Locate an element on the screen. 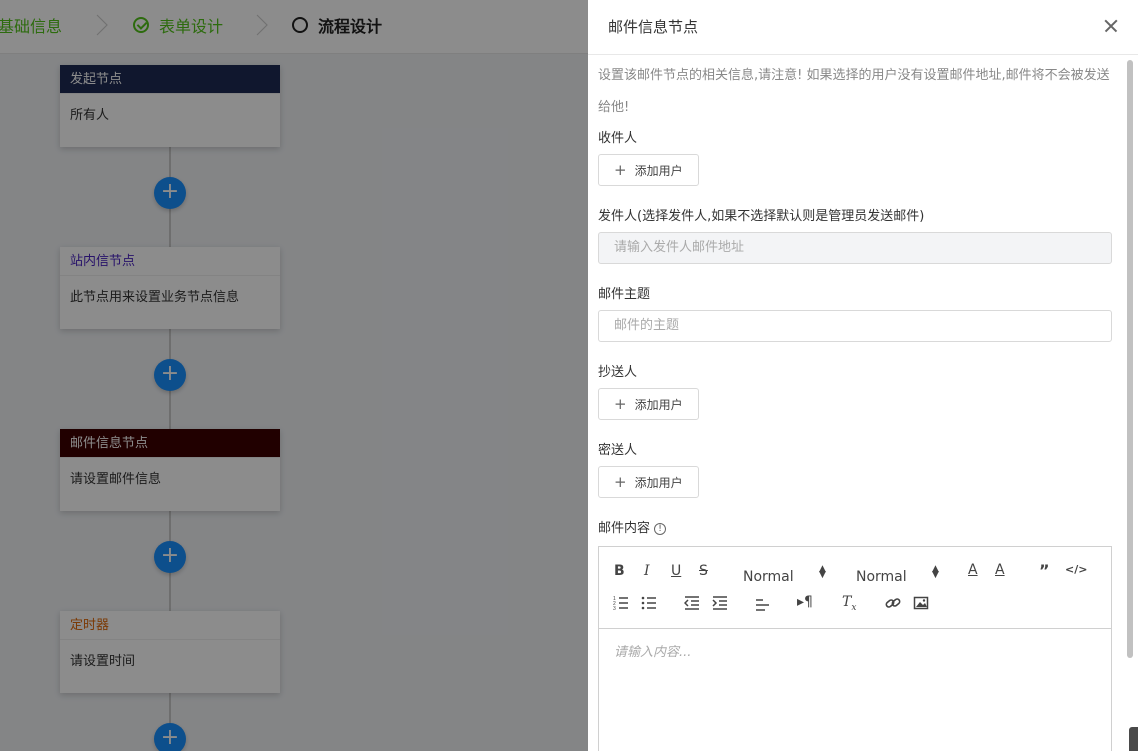 This screenshot has width=1138, height=751. underline-icon: U is located at coordinates (676, 571).